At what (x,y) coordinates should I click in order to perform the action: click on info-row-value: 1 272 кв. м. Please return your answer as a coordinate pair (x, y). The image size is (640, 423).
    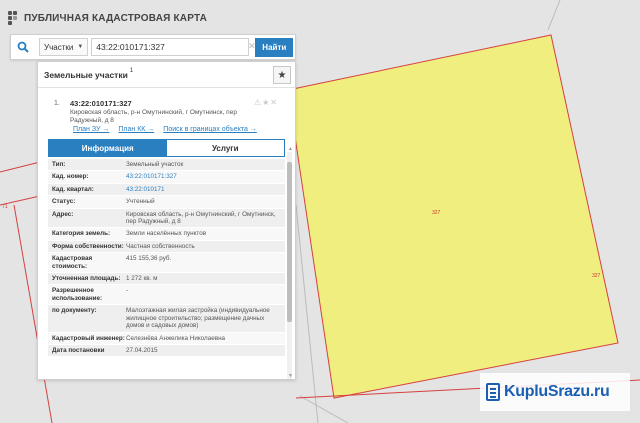
    Looking at the image, I should click on (142, 279).